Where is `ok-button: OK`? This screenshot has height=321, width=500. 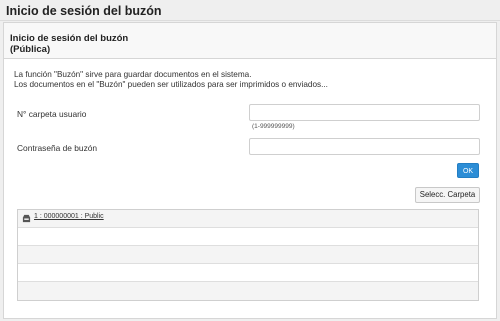
ok-button: OK is located at coordinates (468, 170).